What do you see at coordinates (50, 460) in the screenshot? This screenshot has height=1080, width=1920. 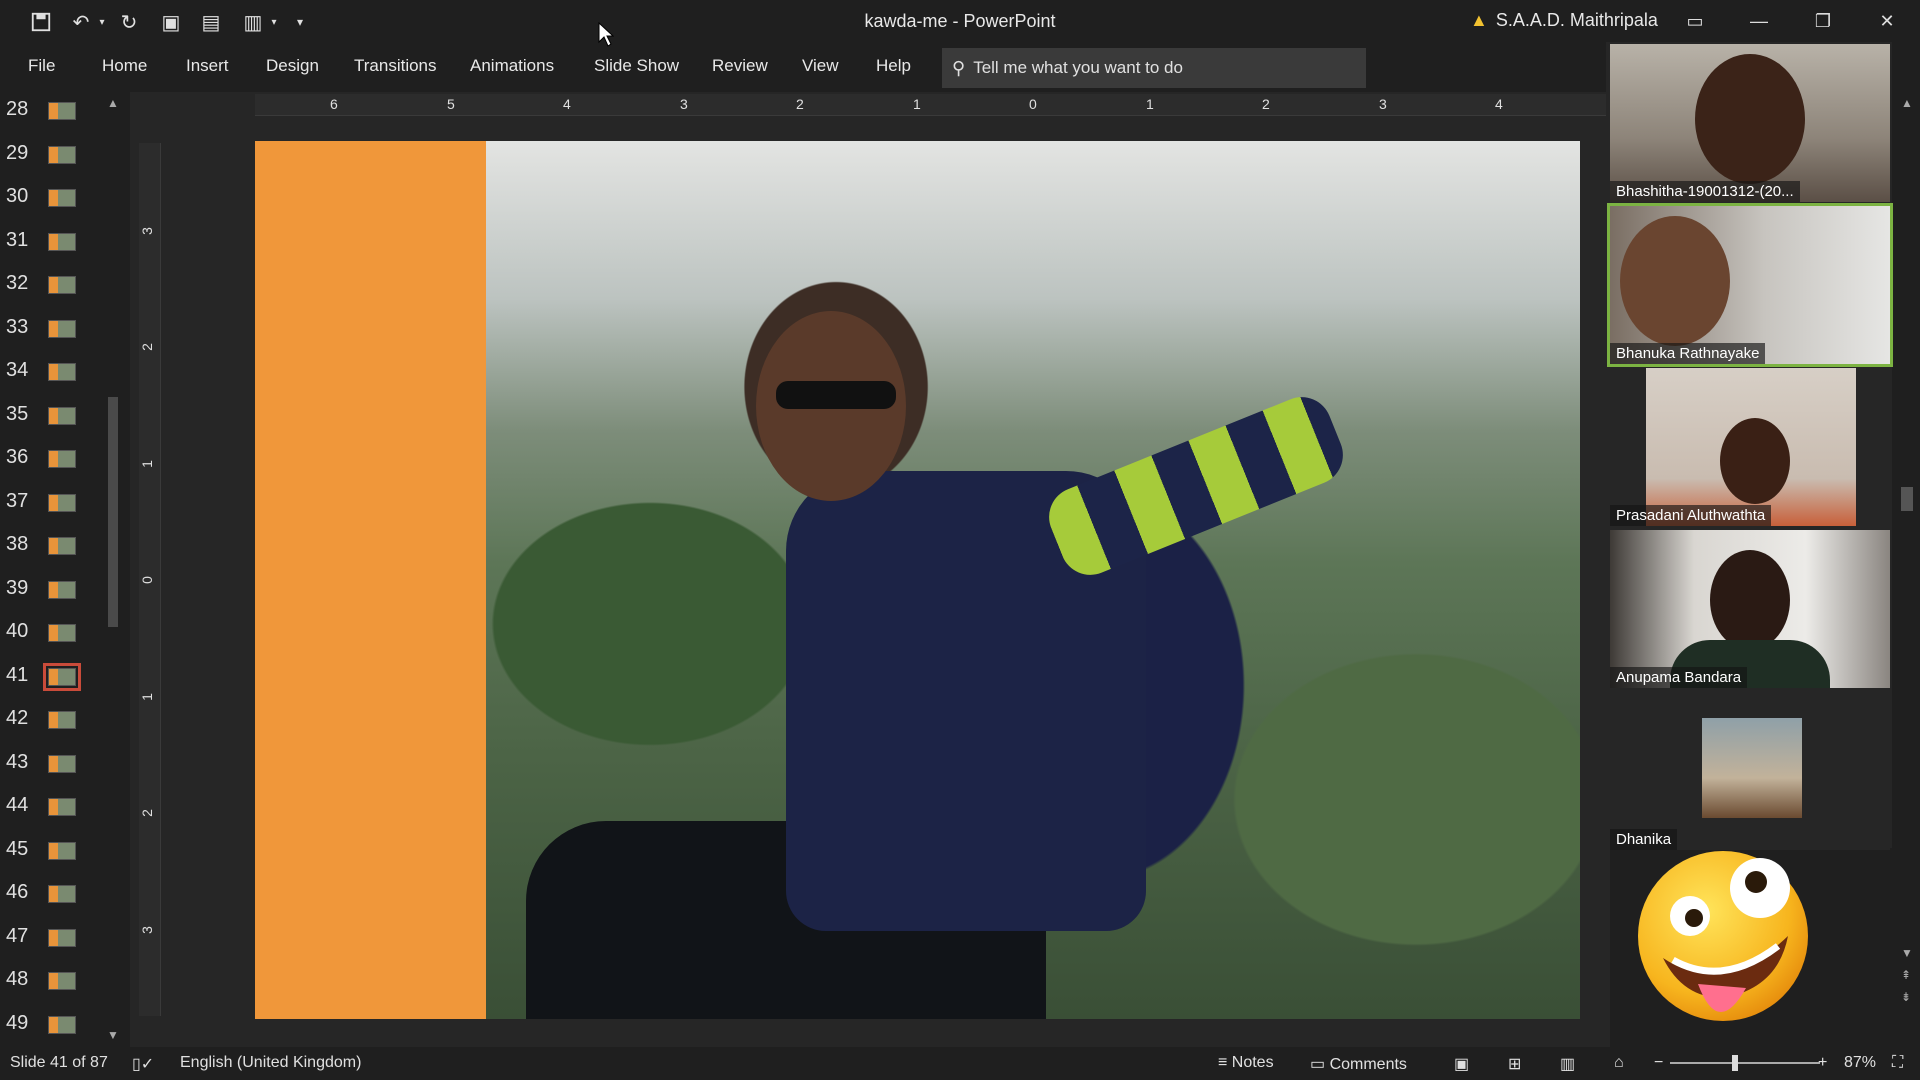 I see `slide-thumbnail: 36` at bounding box center [50, 460].